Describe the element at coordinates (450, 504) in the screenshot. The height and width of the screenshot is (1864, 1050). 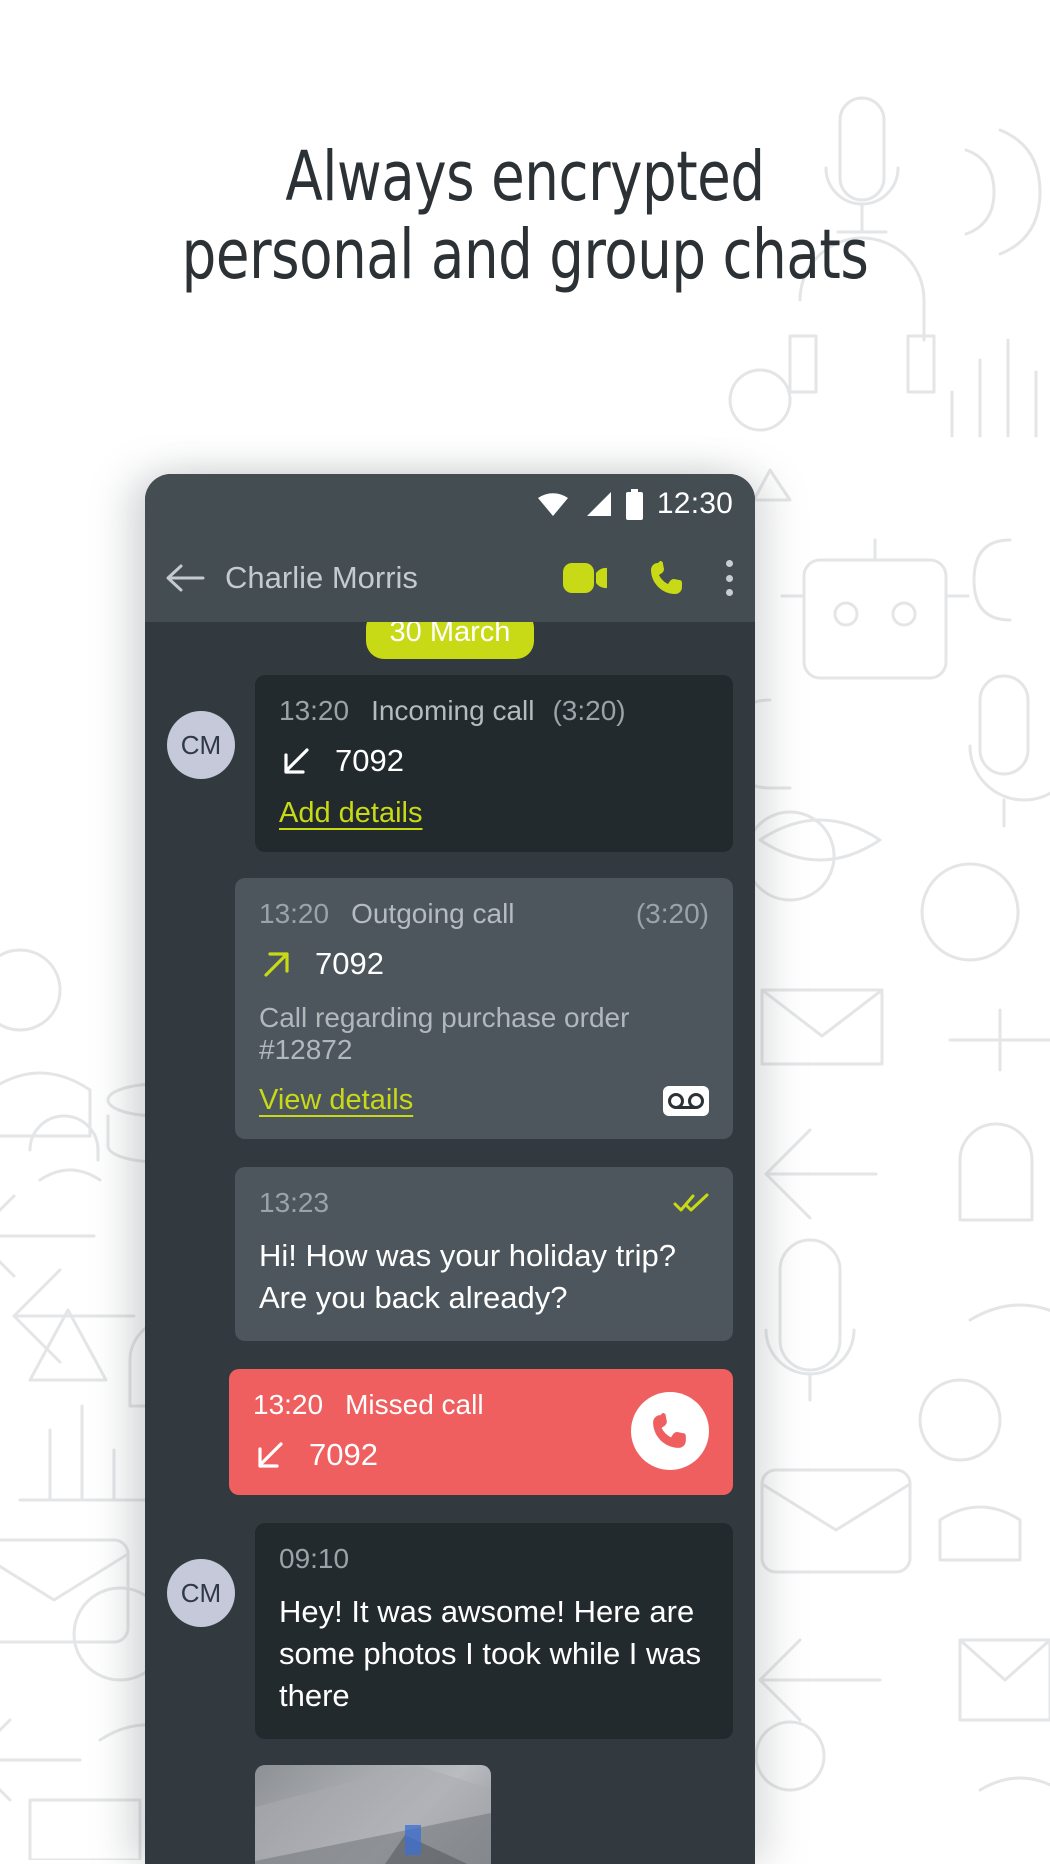
I see `status-bar: 12:30` at that location.